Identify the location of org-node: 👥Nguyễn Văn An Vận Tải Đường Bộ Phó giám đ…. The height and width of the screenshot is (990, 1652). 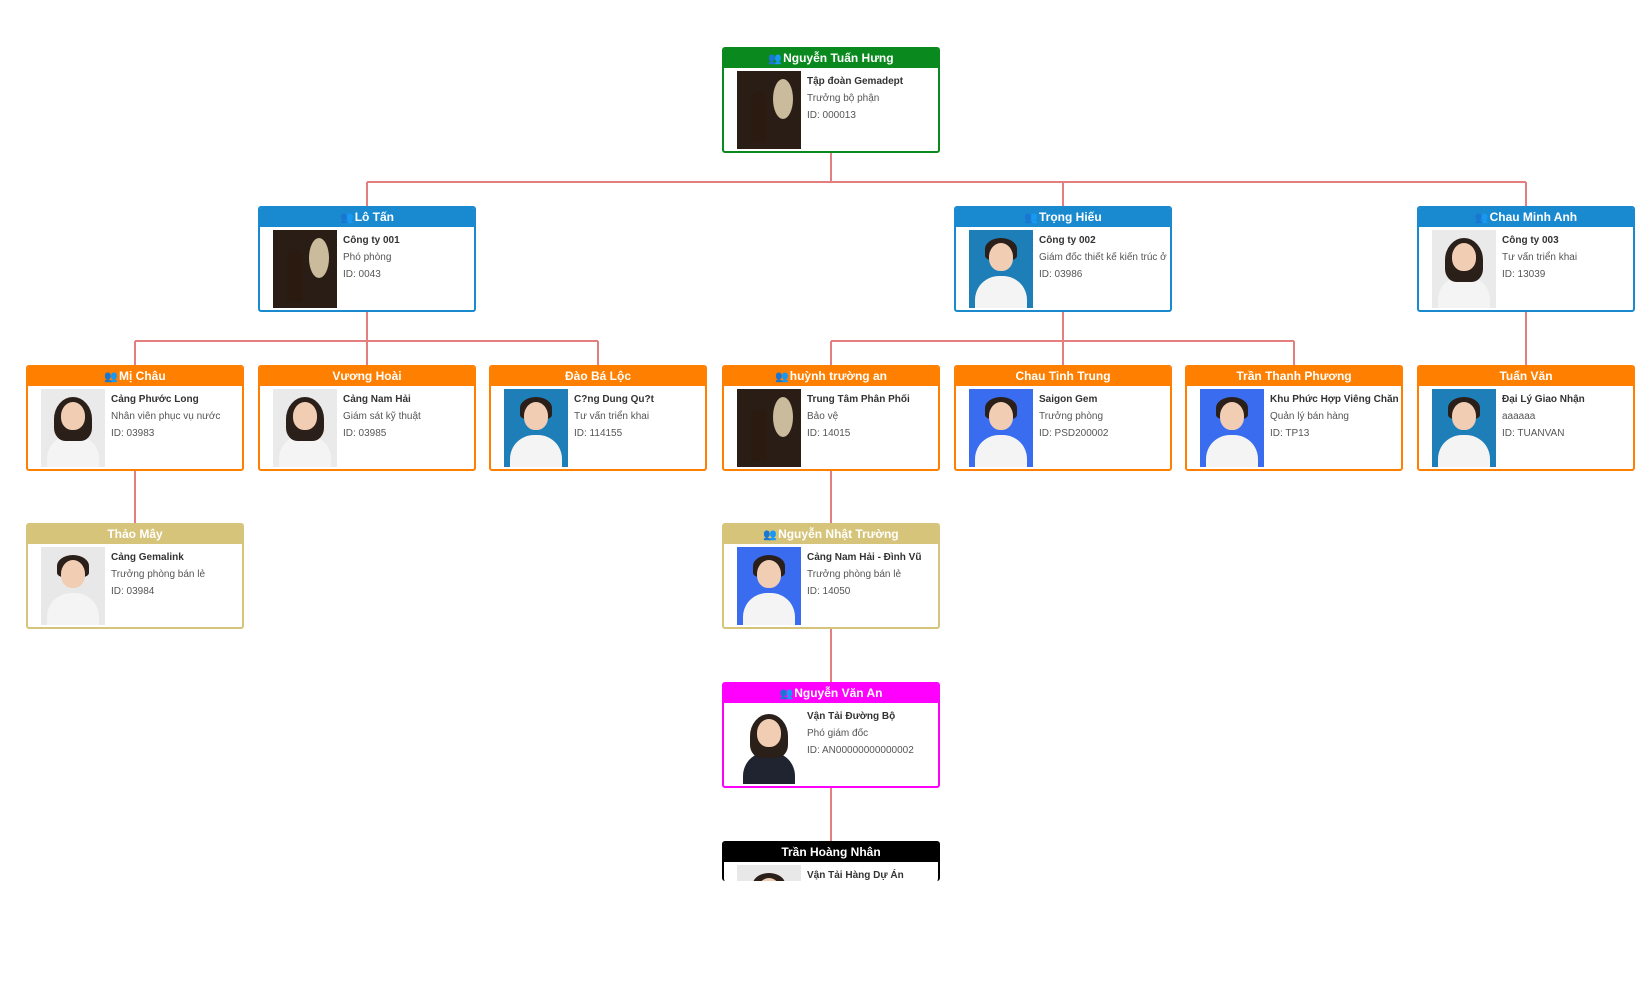
(831, 735).